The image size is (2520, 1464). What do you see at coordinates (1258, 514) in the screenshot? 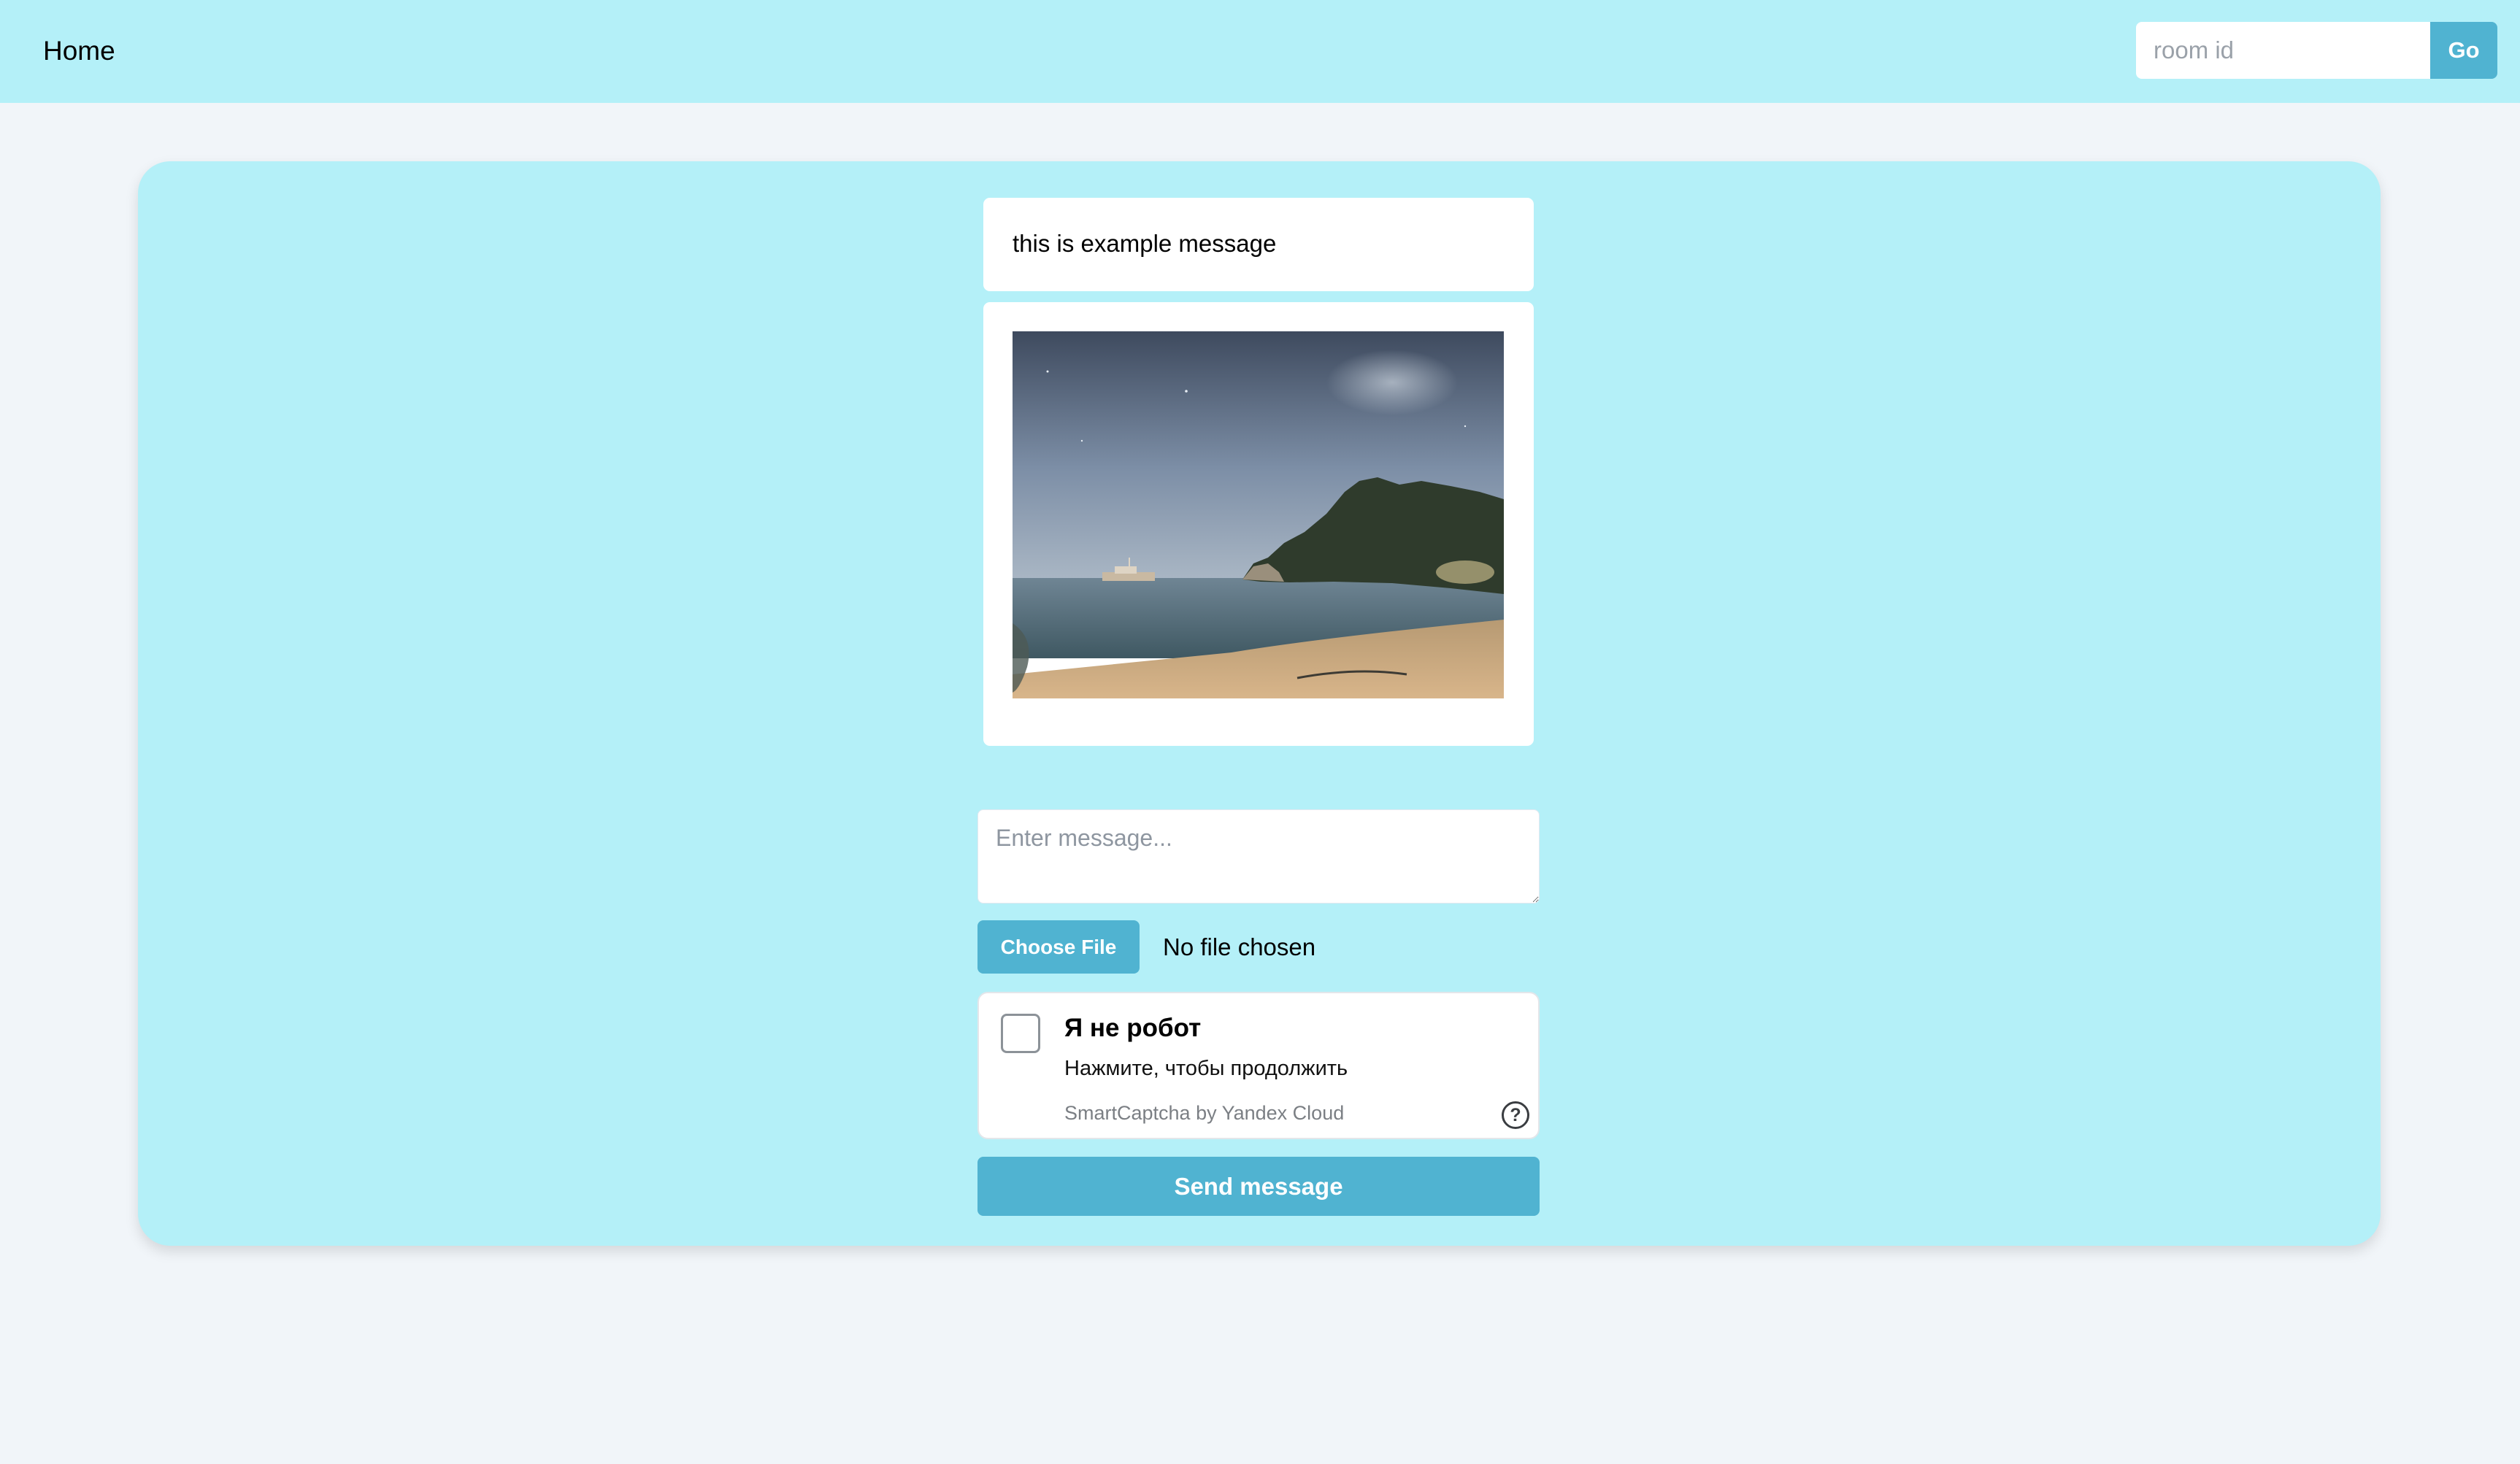
I see `message-image` at bounding box center [1258, 514].